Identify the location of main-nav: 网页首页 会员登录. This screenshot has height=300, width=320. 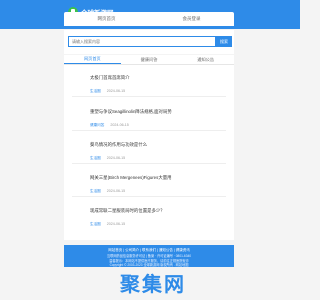
(149, 19).